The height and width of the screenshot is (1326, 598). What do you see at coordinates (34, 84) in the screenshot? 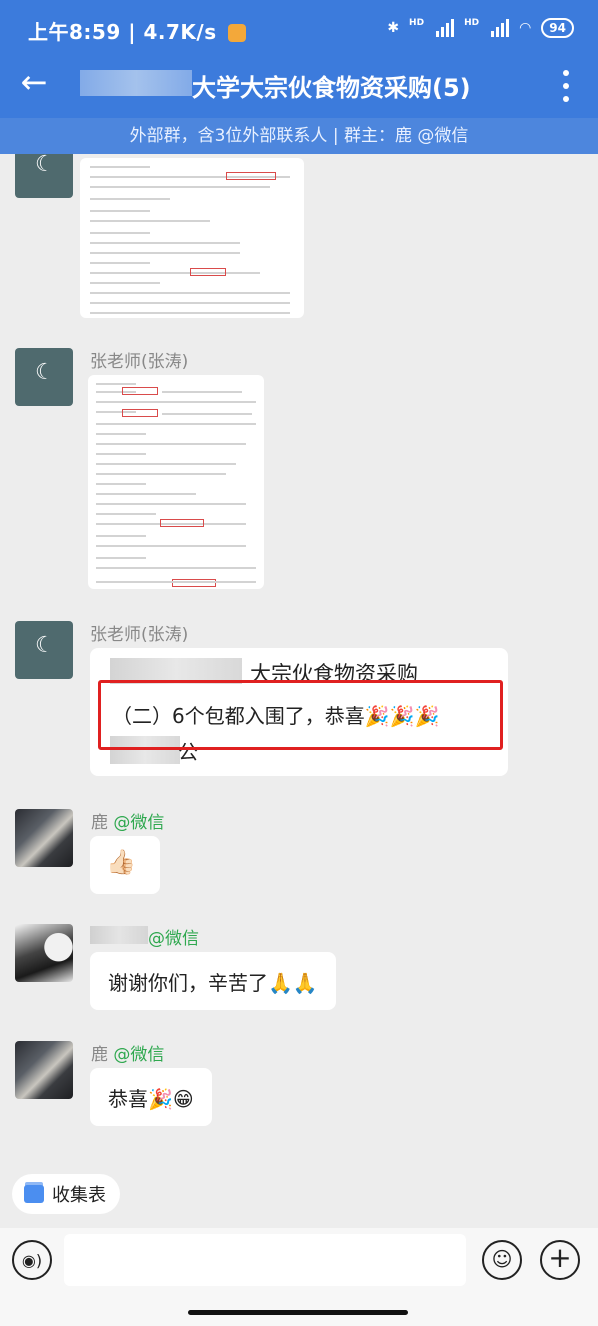
I see `back-arrow-icon: ←` at bounding box center [34, 84].